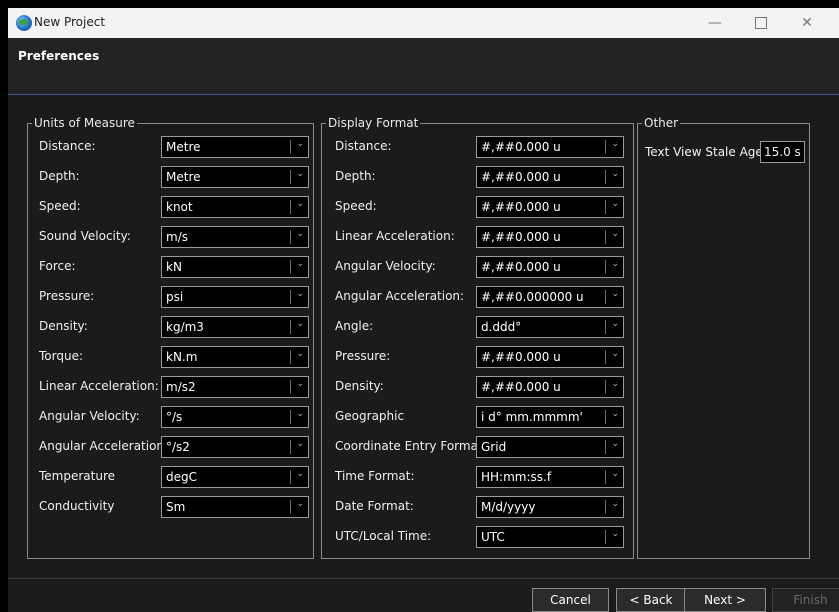  Describe the element at coordinates (235, 507) in the screenshot. I see `units-dropdown: Sm ⌄` at that location.